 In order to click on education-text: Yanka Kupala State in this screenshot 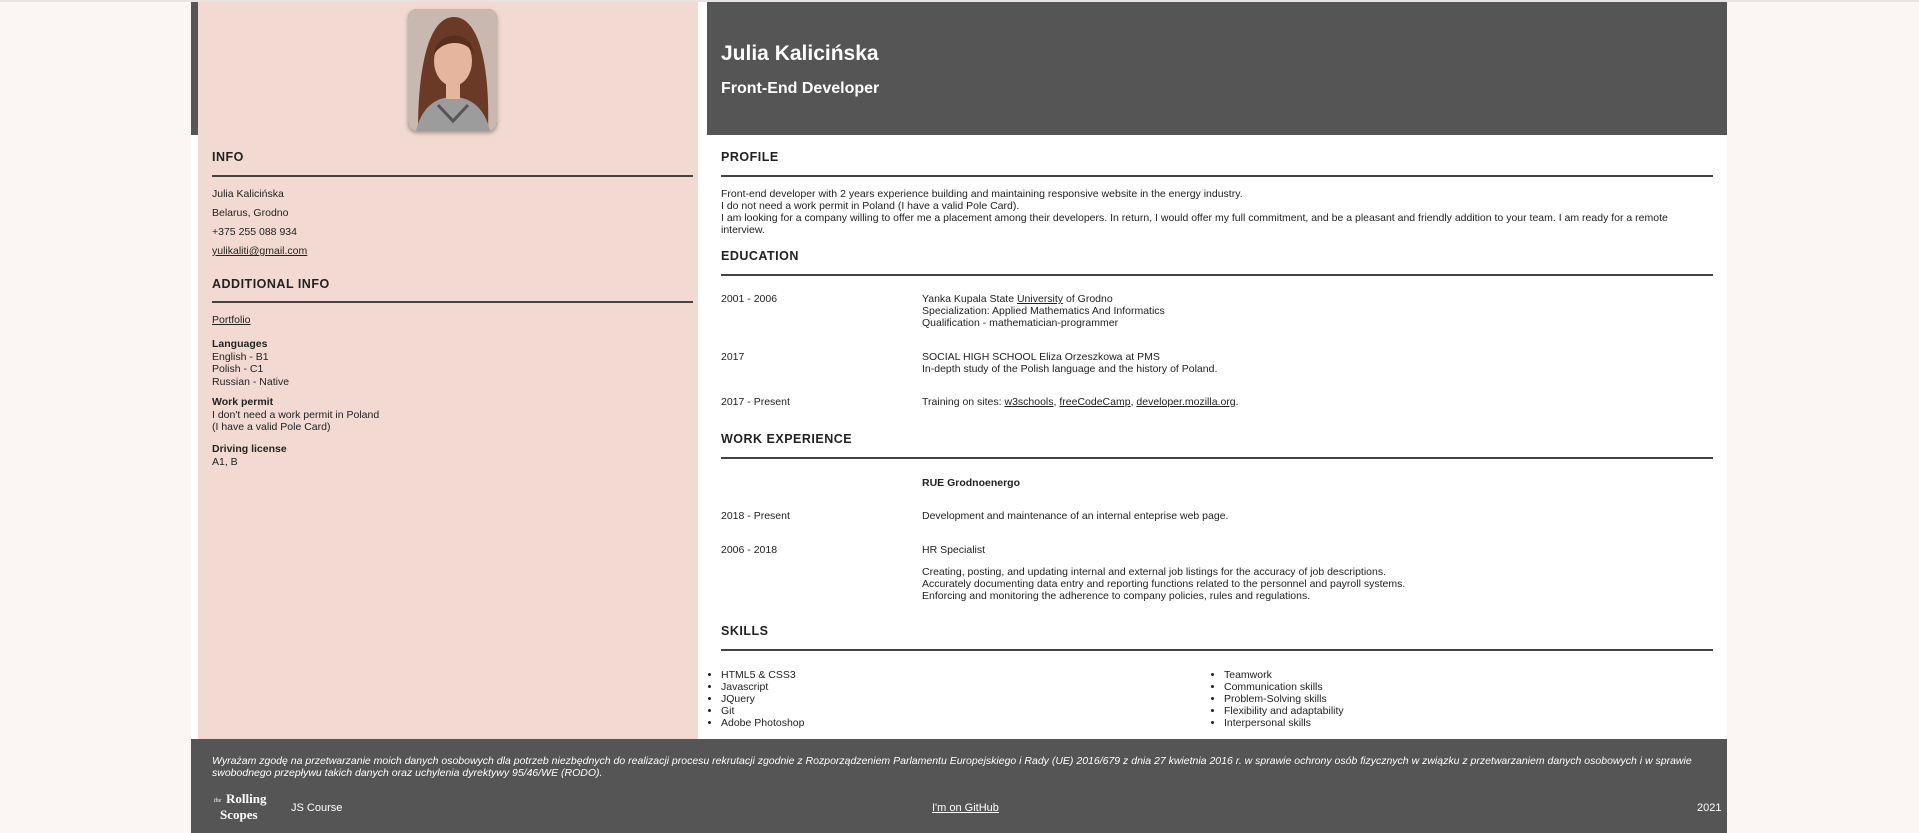, I will do `click(969, 299)`.